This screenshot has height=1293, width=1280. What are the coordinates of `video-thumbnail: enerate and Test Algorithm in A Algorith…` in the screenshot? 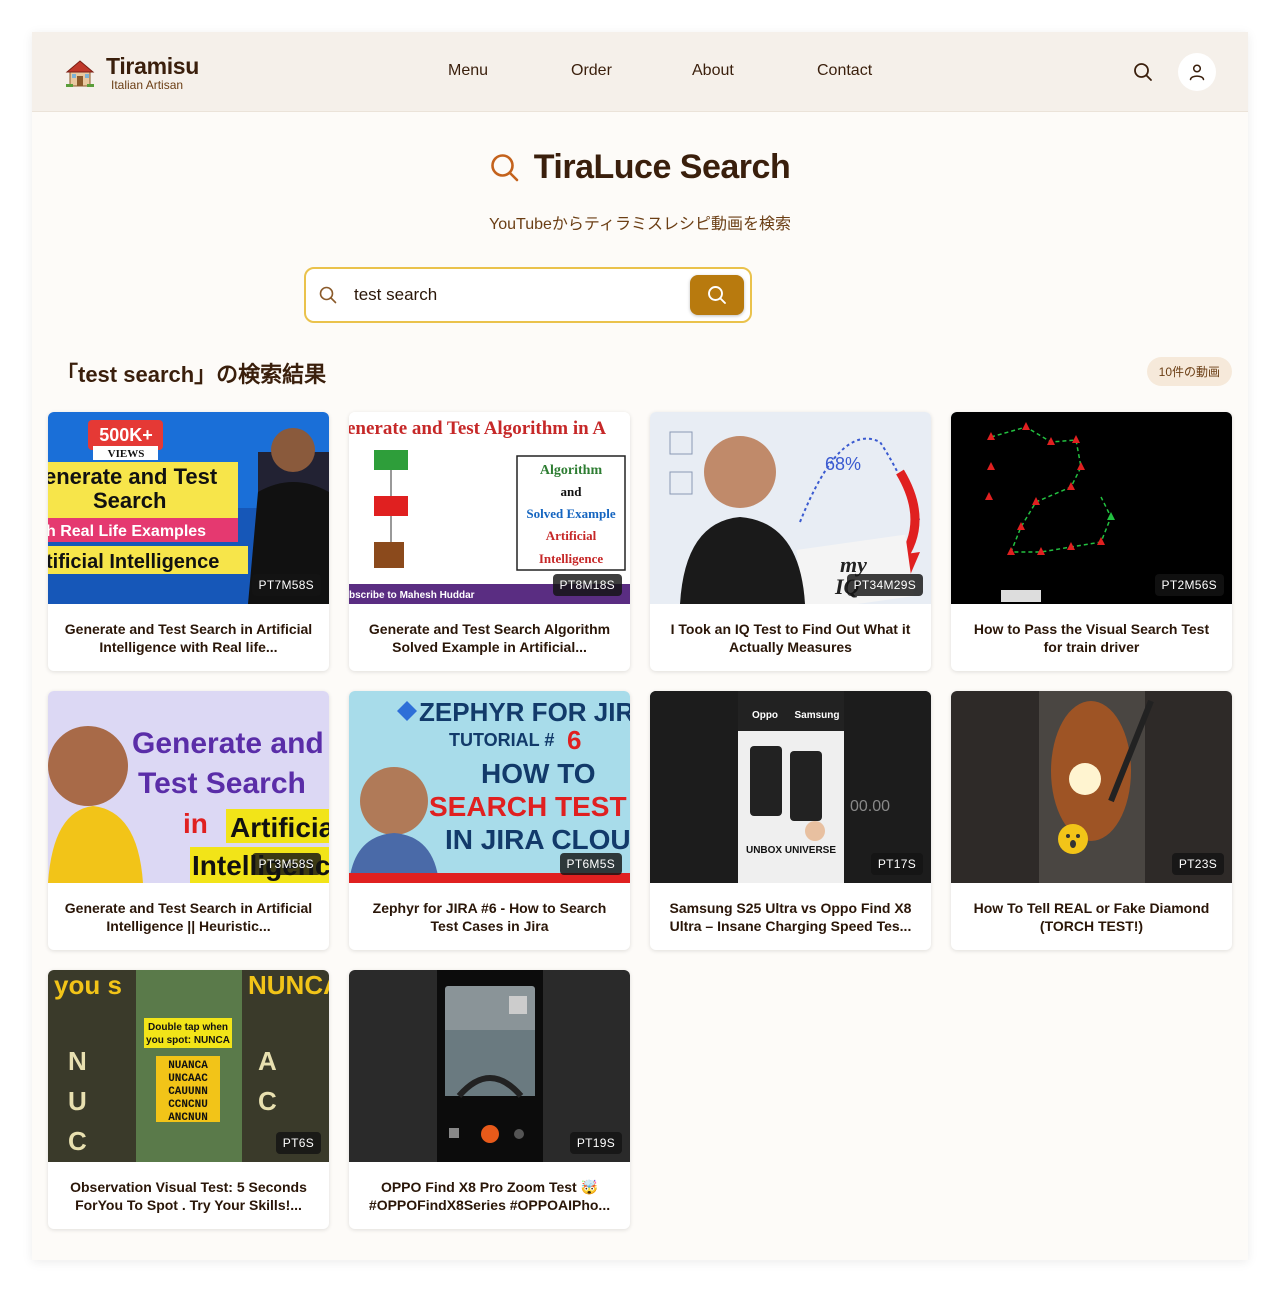 It's located at (489, 508).